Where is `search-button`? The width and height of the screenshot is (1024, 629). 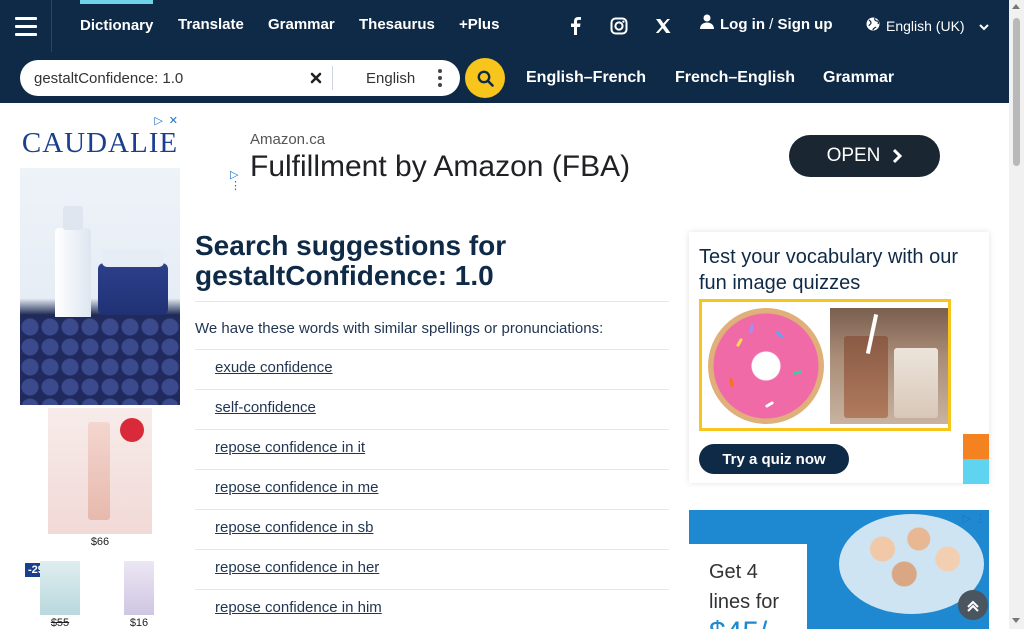
search-button is located at coordinates (485, 78).